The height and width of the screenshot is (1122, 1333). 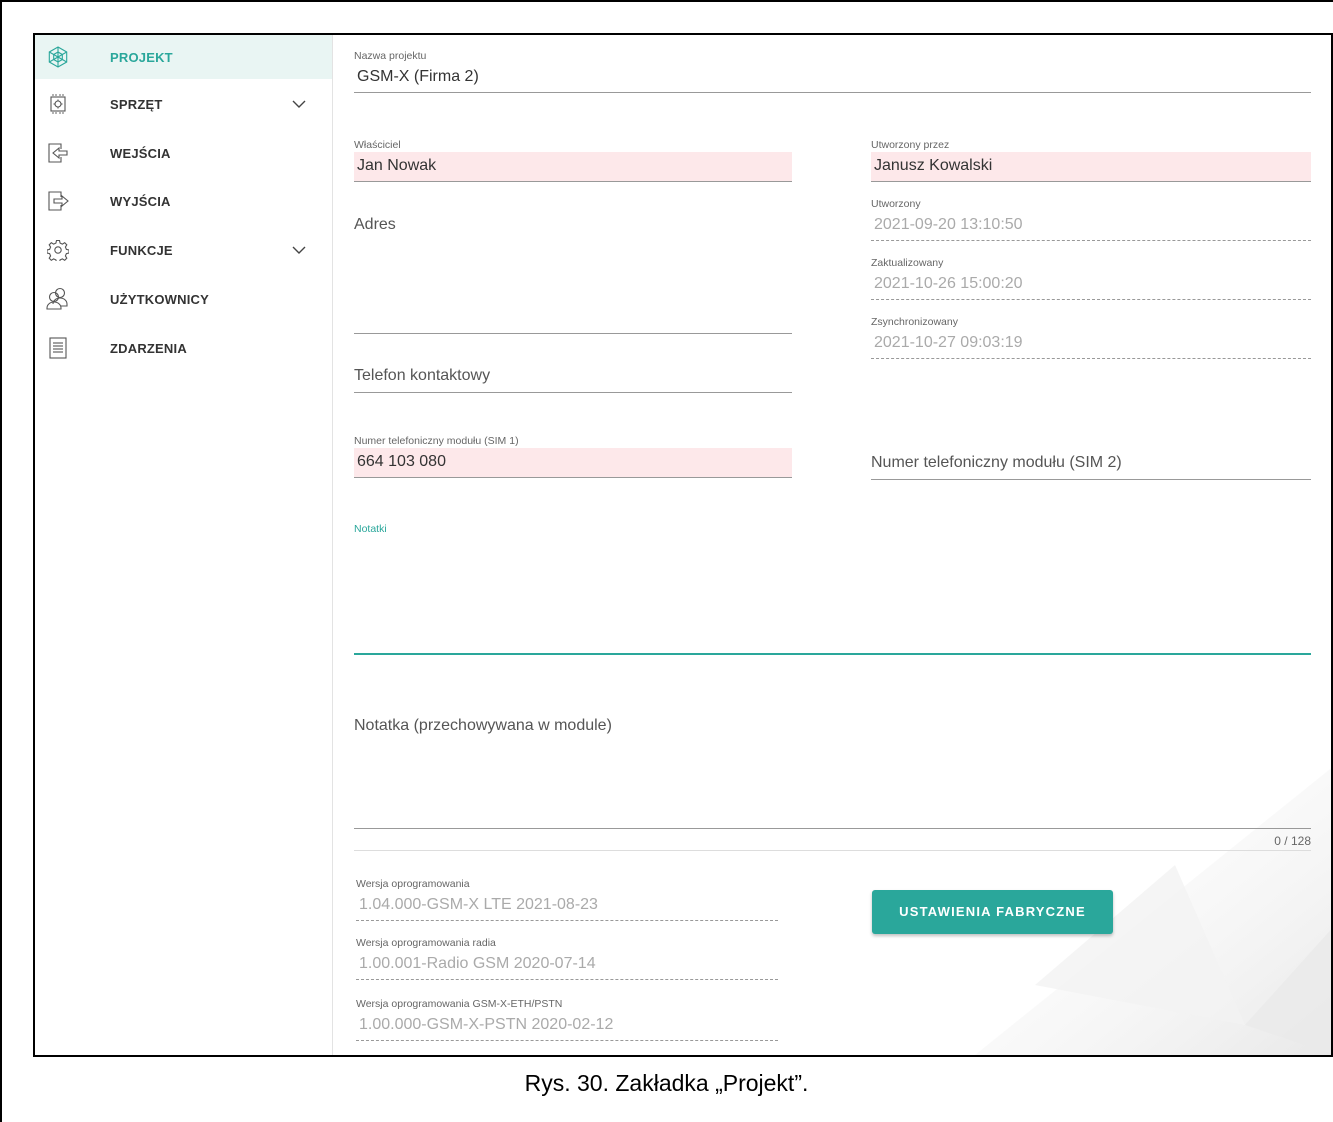 What do you see at coordinates (183, 153) in the screenshot?
I see `sidebar-item-wejscia: WEJŚCIA` at bounding box center [183, 153].